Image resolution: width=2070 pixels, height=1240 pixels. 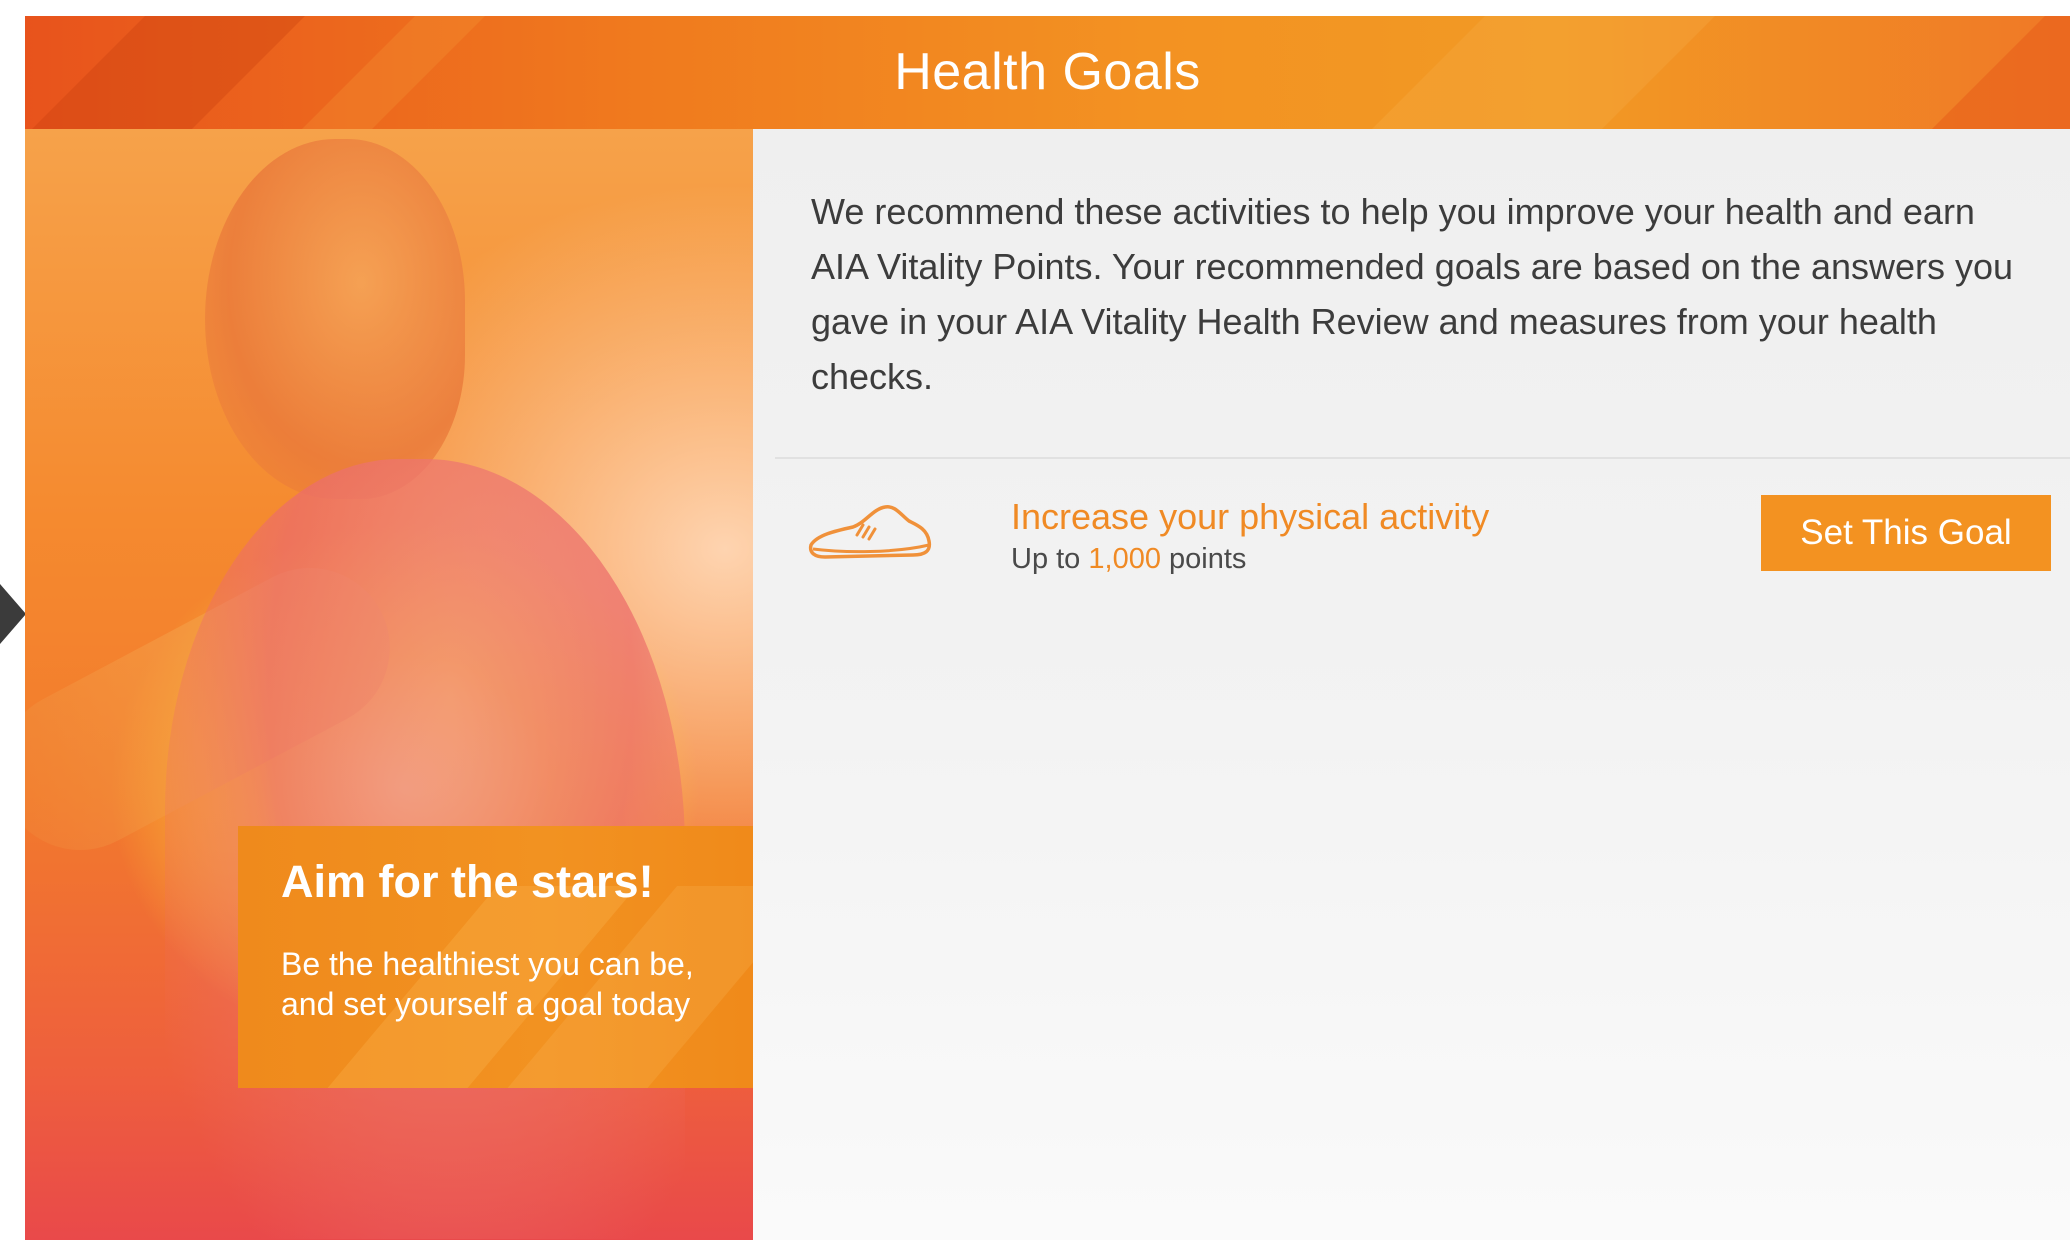 What do you see at coordinates (1124, 559) in the screenshot?
I see `points-value: 1,000` at bounding box center [1124, 559].